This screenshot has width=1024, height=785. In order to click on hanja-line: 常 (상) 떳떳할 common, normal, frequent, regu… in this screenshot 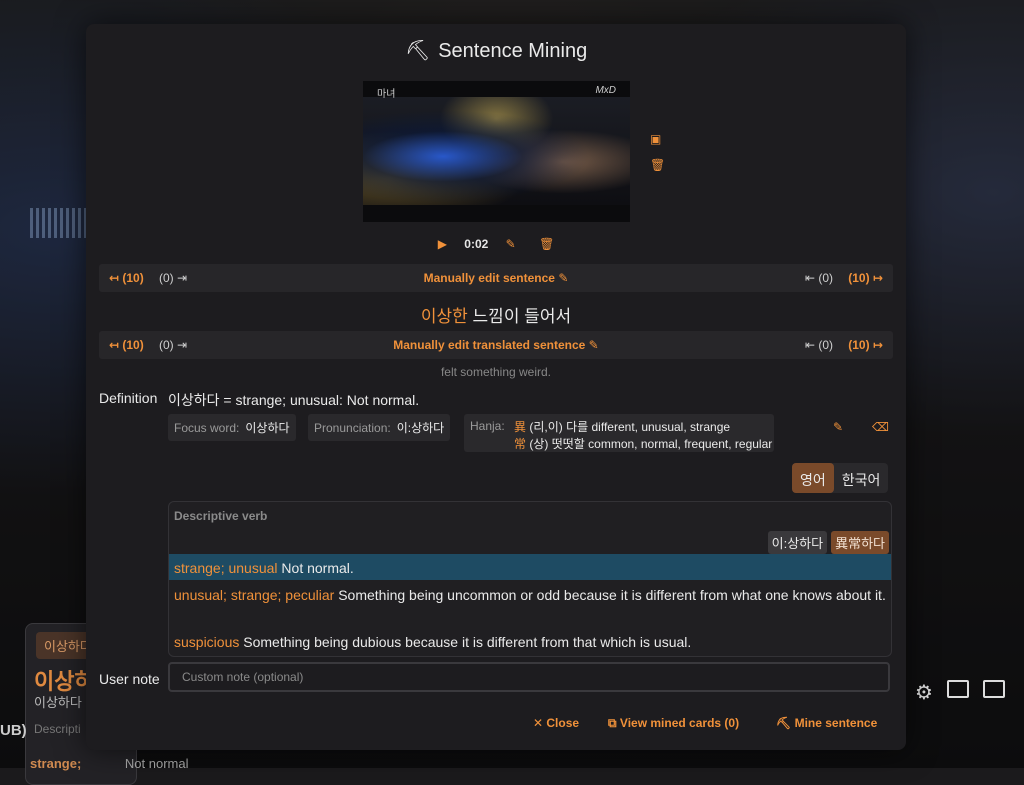, I will do `click(643, 443)`.